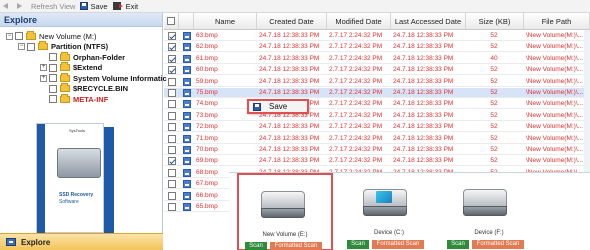 The image size is (590, 250). What do you see at coordinates (94, 6) in the screenshot?
I see `save-button: Save` at bounding box center [94, 6].